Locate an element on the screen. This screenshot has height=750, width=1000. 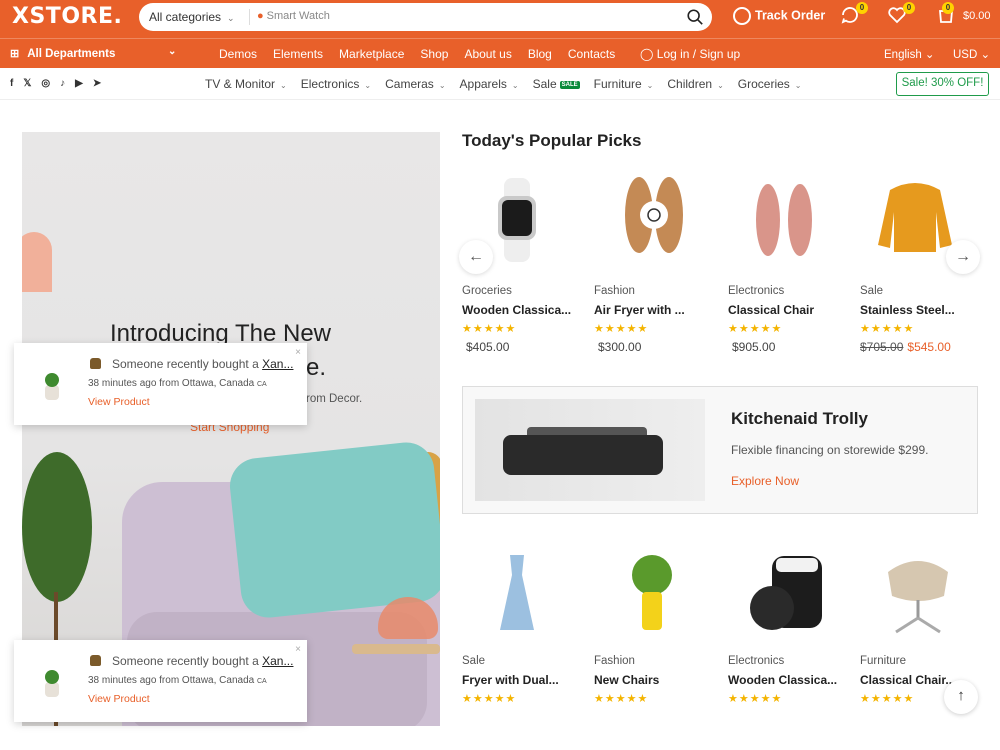
notification-time: 38 minutes ago from Ottawa, Canada CA is located at coordinates (177, 680).